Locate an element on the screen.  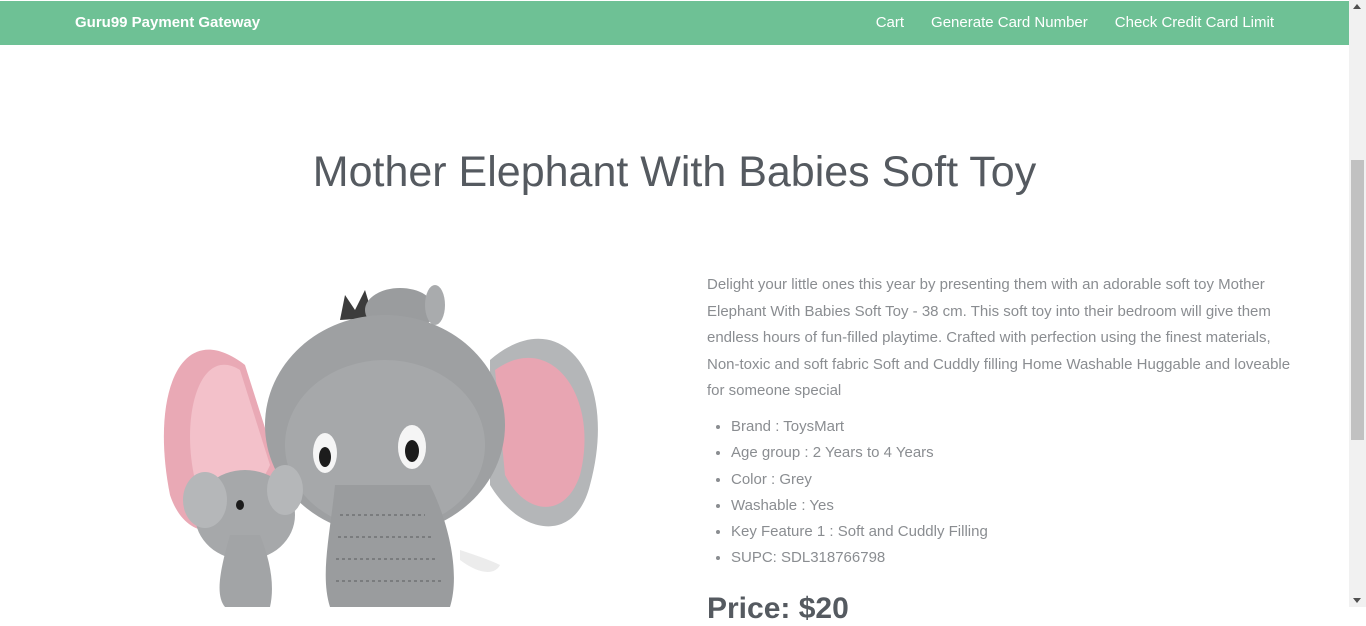
scroll-up-arrow-icon is located at coordinates (1357, 6).